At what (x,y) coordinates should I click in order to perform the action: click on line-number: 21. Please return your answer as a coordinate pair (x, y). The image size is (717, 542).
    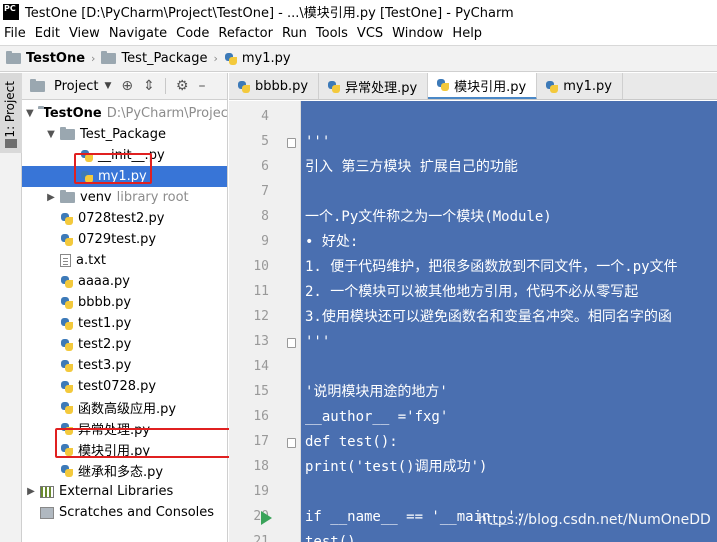
    Looking at the image, I should click on (261, 538).